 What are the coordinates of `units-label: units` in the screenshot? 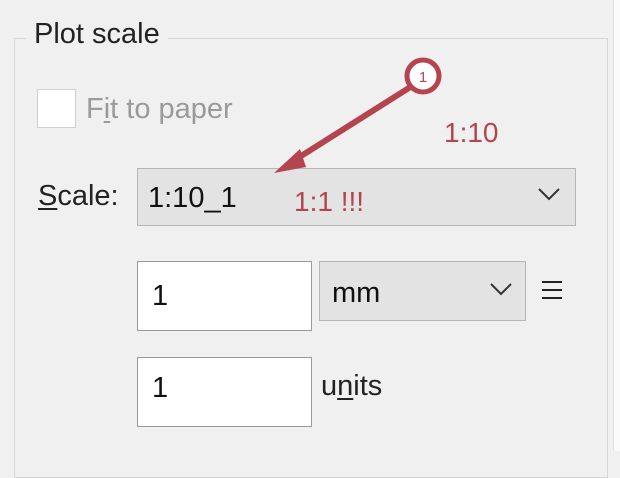 It's located at (352, 386).